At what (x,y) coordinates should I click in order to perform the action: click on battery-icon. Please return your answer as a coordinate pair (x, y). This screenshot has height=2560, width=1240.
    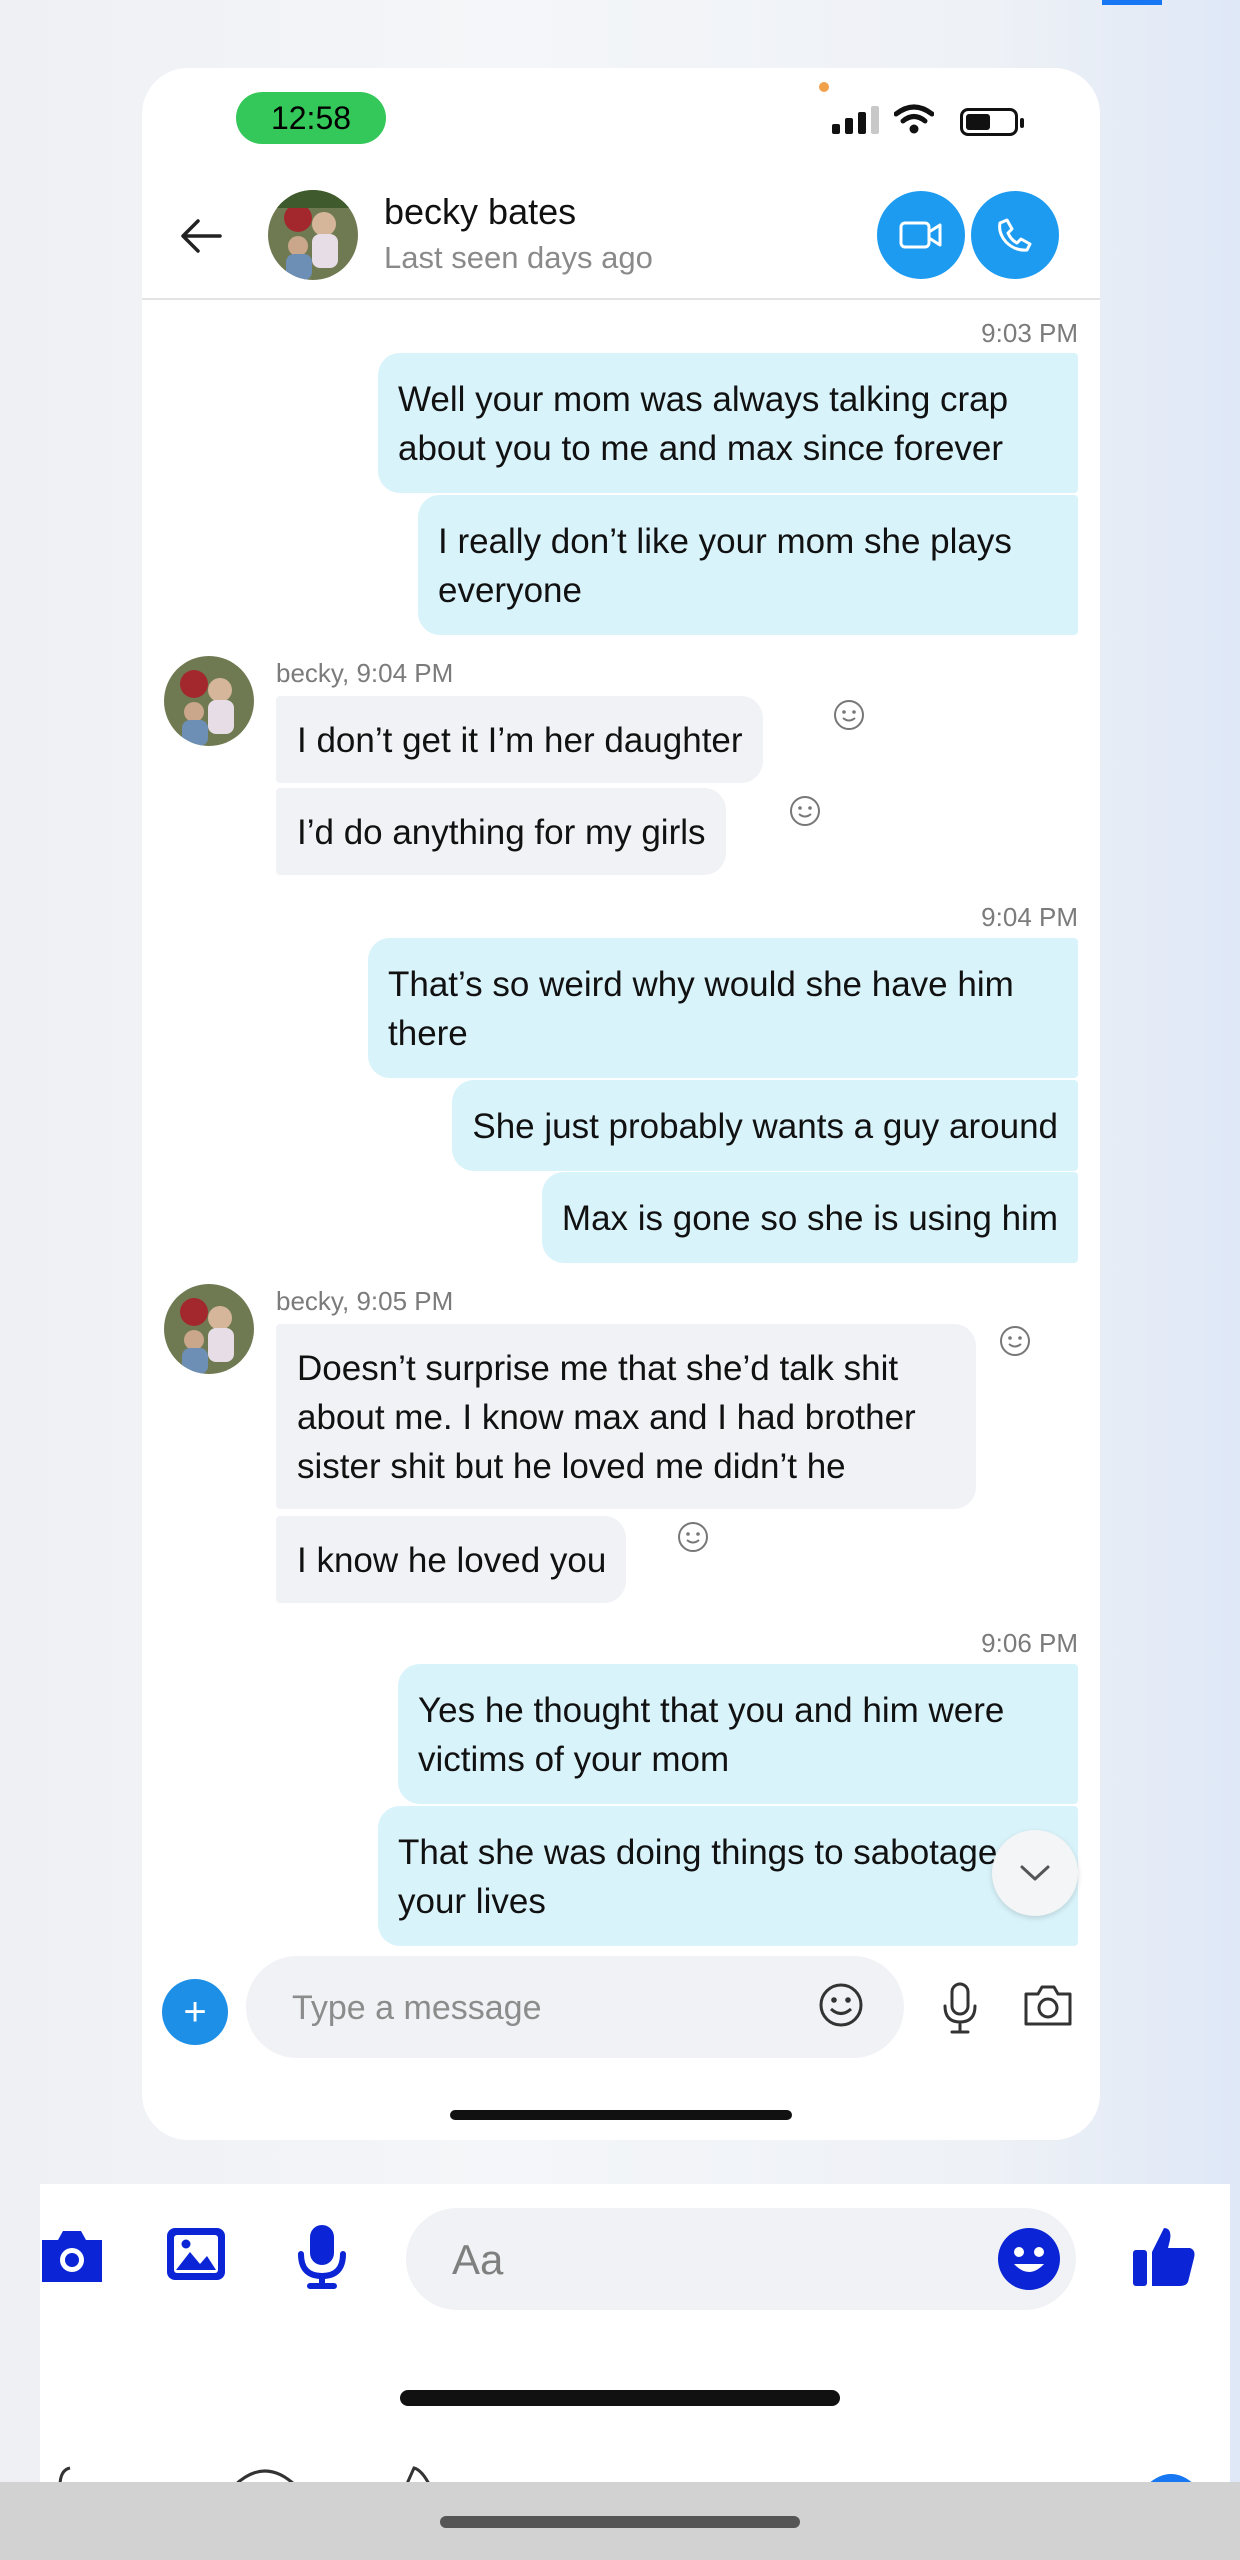
    Looking at the image, I should click on (992, 122).